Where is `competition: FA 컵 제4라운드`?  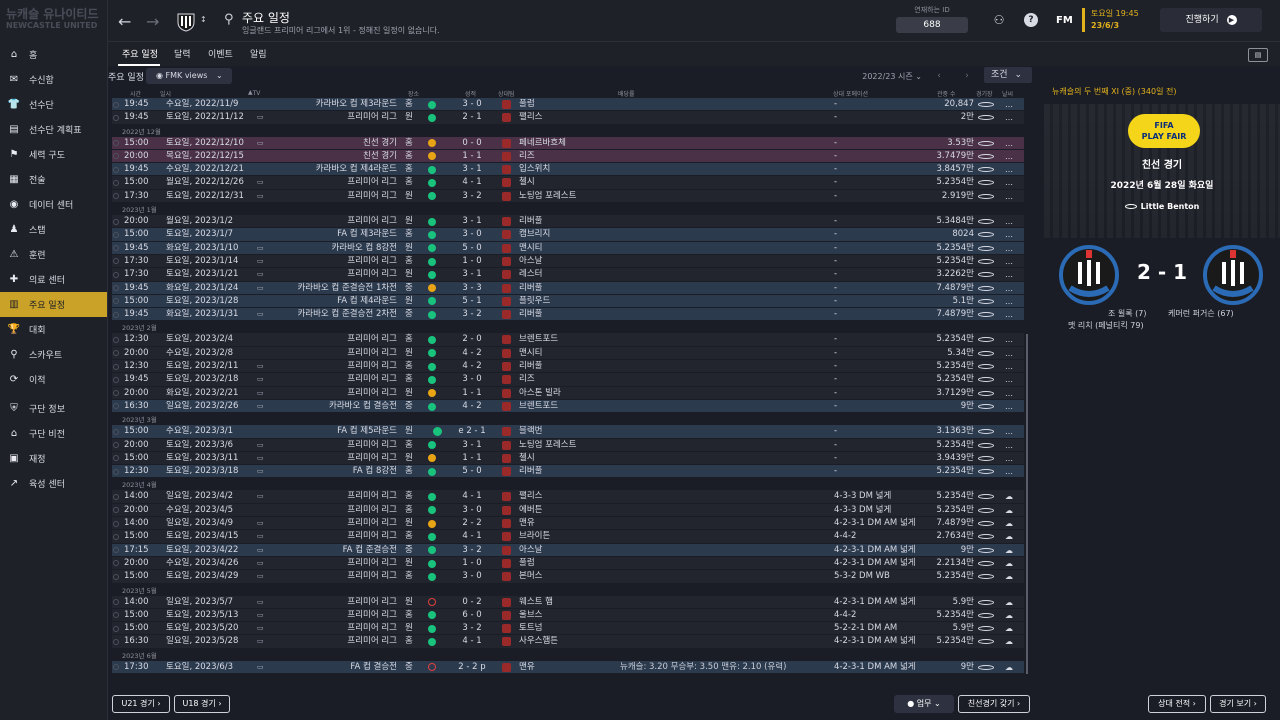 competition: FA 컵 제4라운드 is located at coordinates (334, 301).